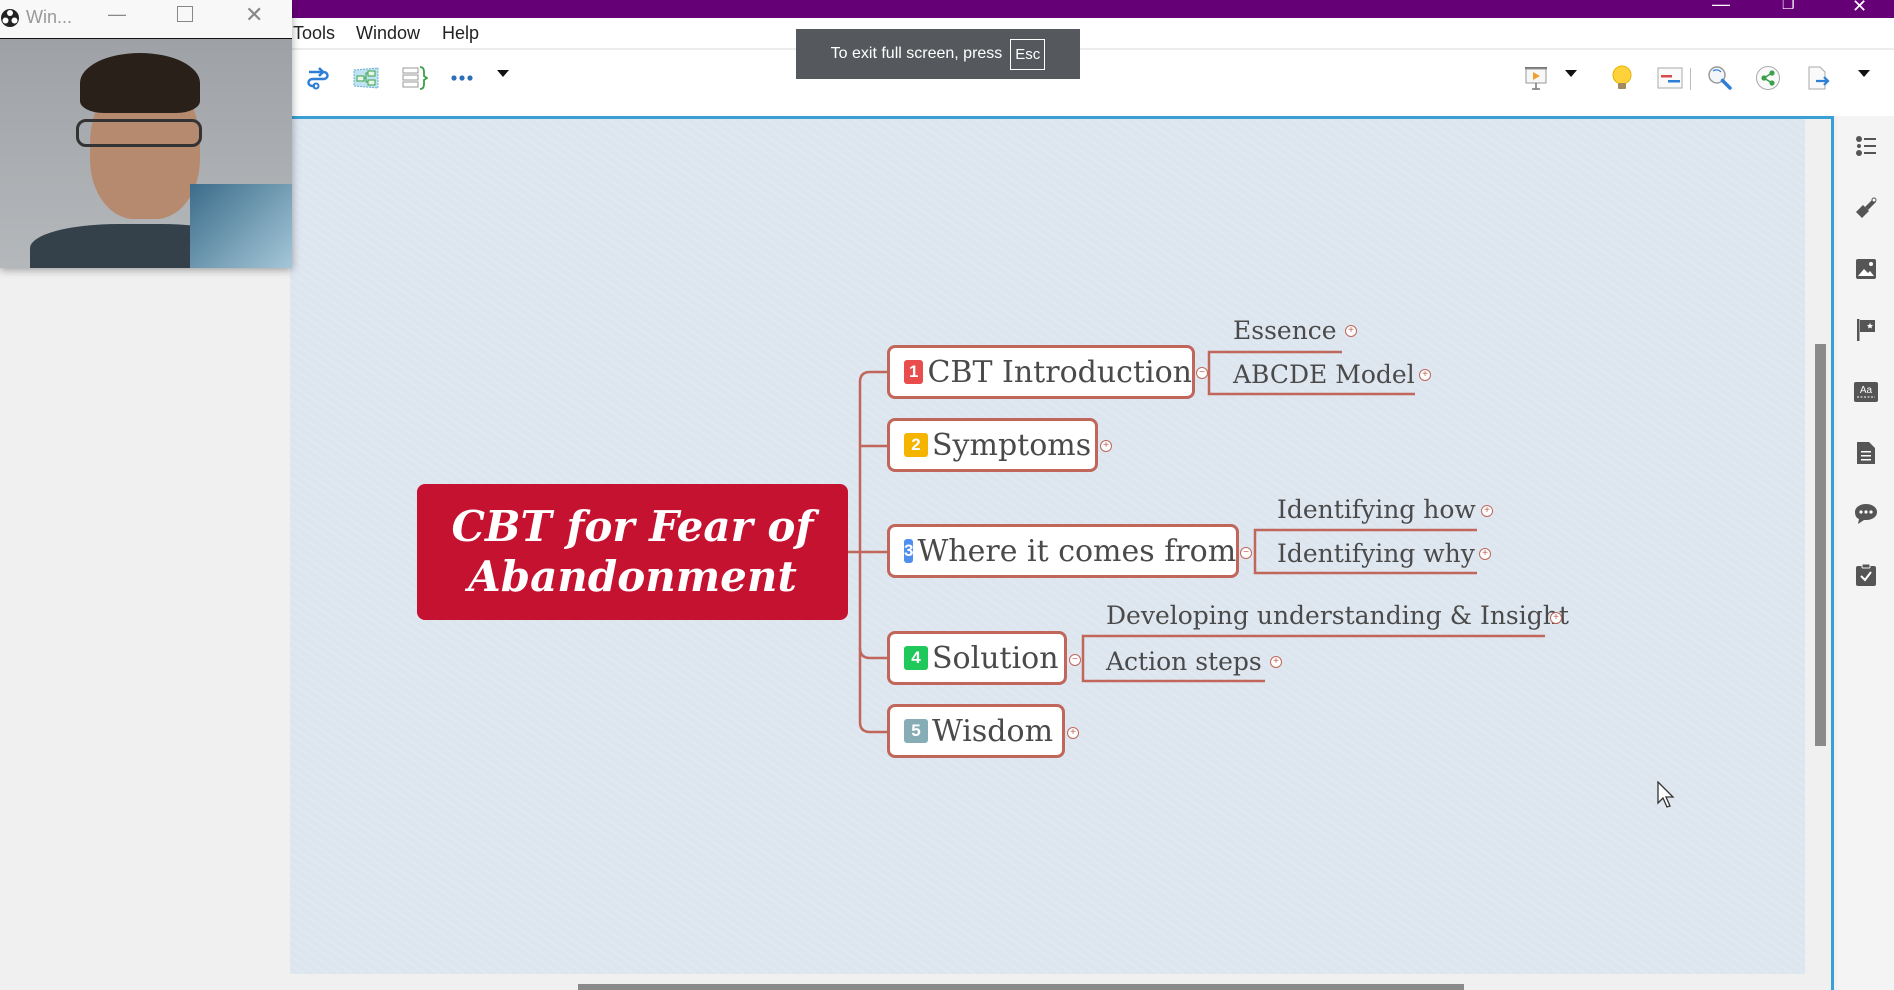 The image size is (1894, 990). I want to click on right-sidebar: Aa, so click(1865, 553).